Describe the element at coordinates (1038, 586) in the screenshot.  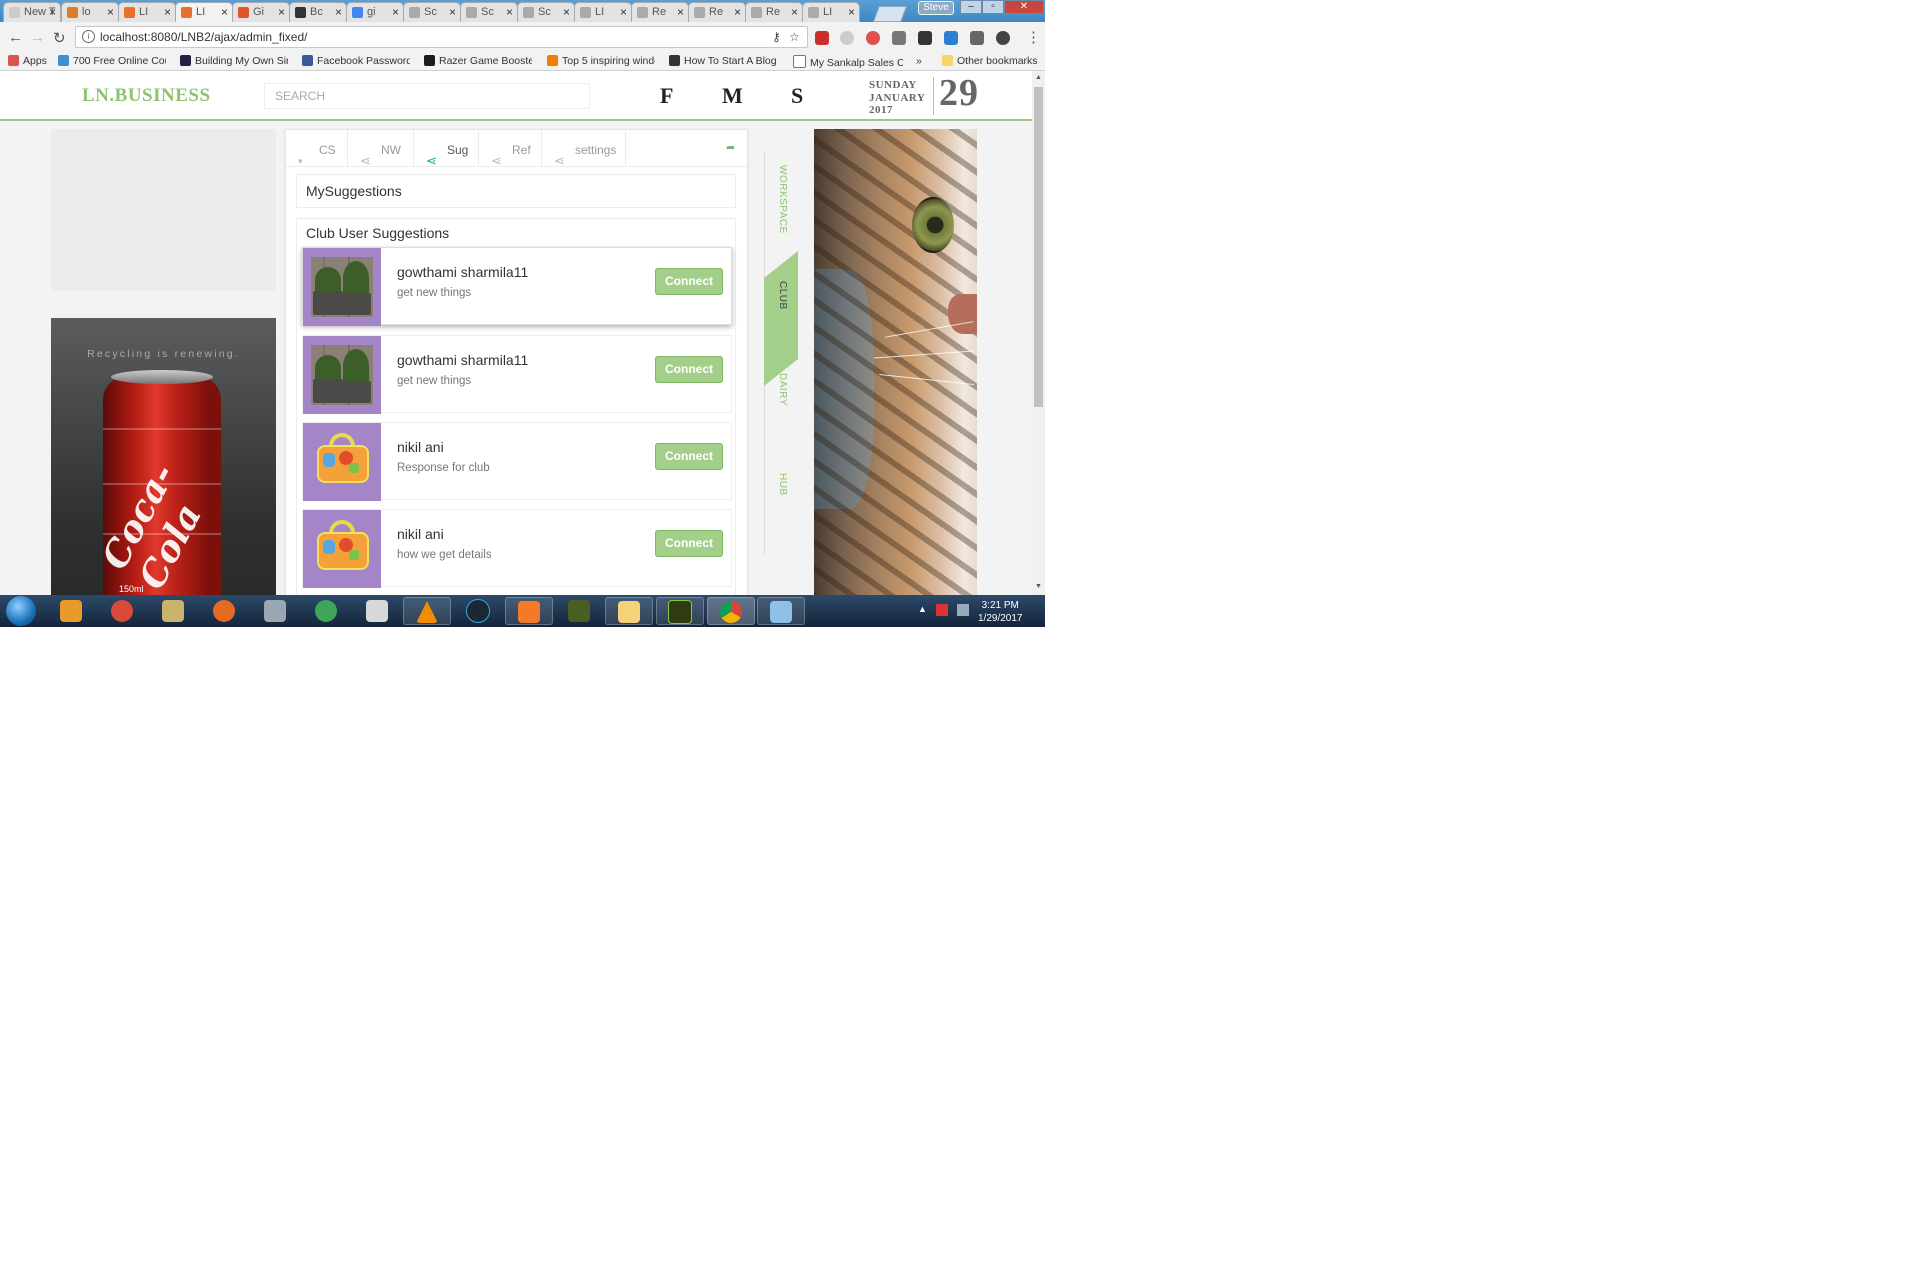
I see `scroll-down-icon: ▼` at that location.